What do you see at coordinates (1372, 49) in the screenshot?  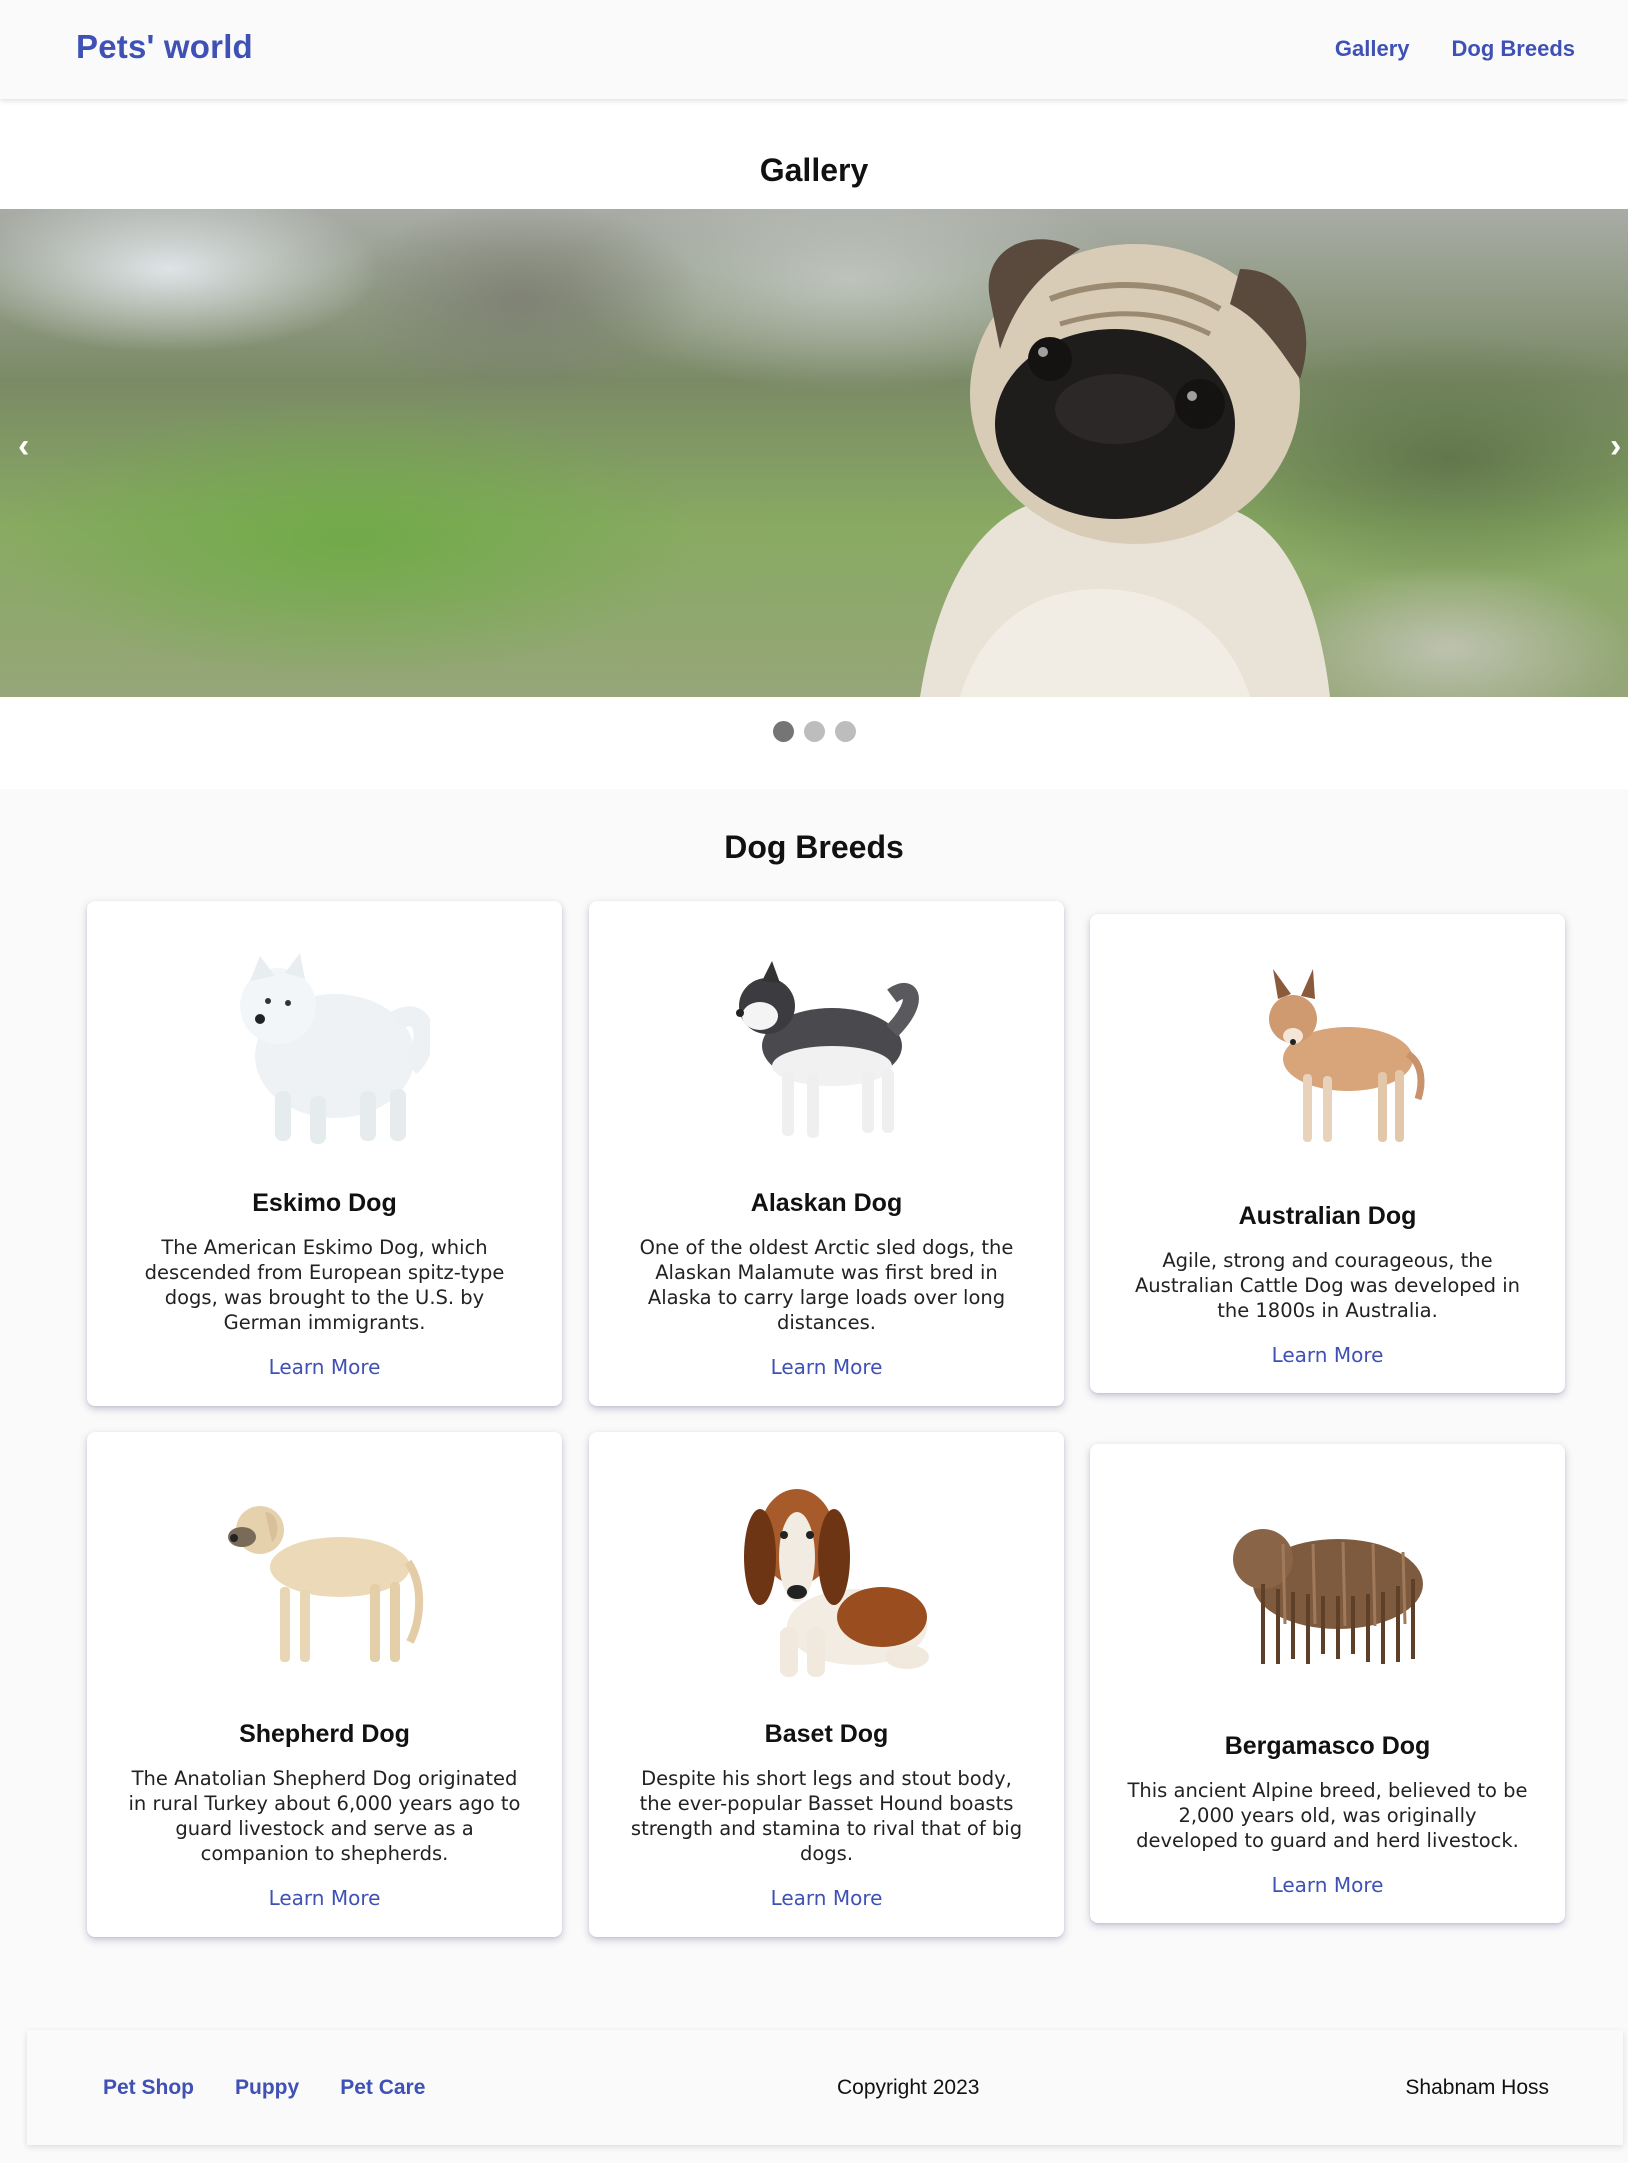 I see `nav-link-gallery: Gallery` at bounding box center [1372, 49].